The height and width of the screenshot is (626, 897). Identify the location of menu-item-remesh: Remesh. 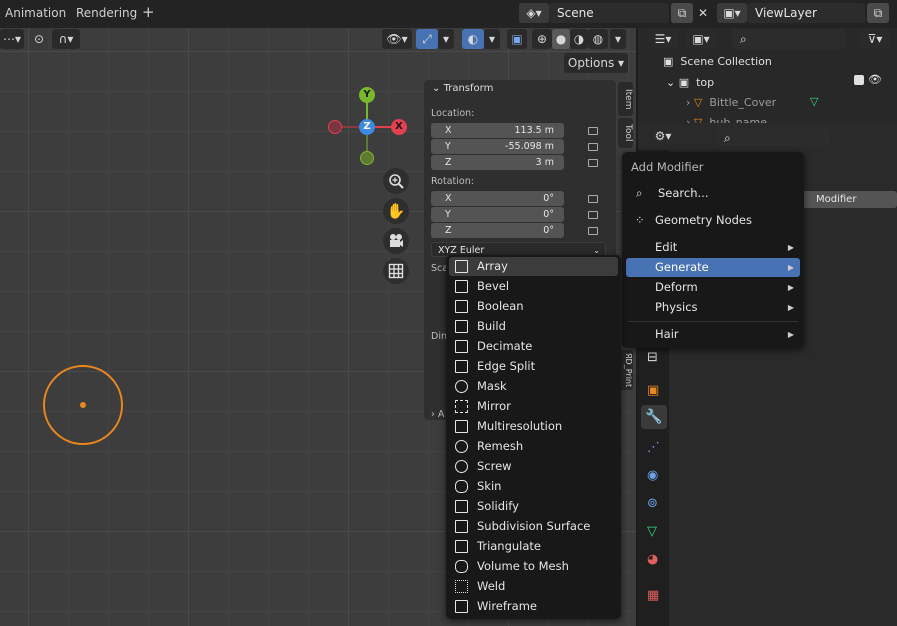
(533, 446).